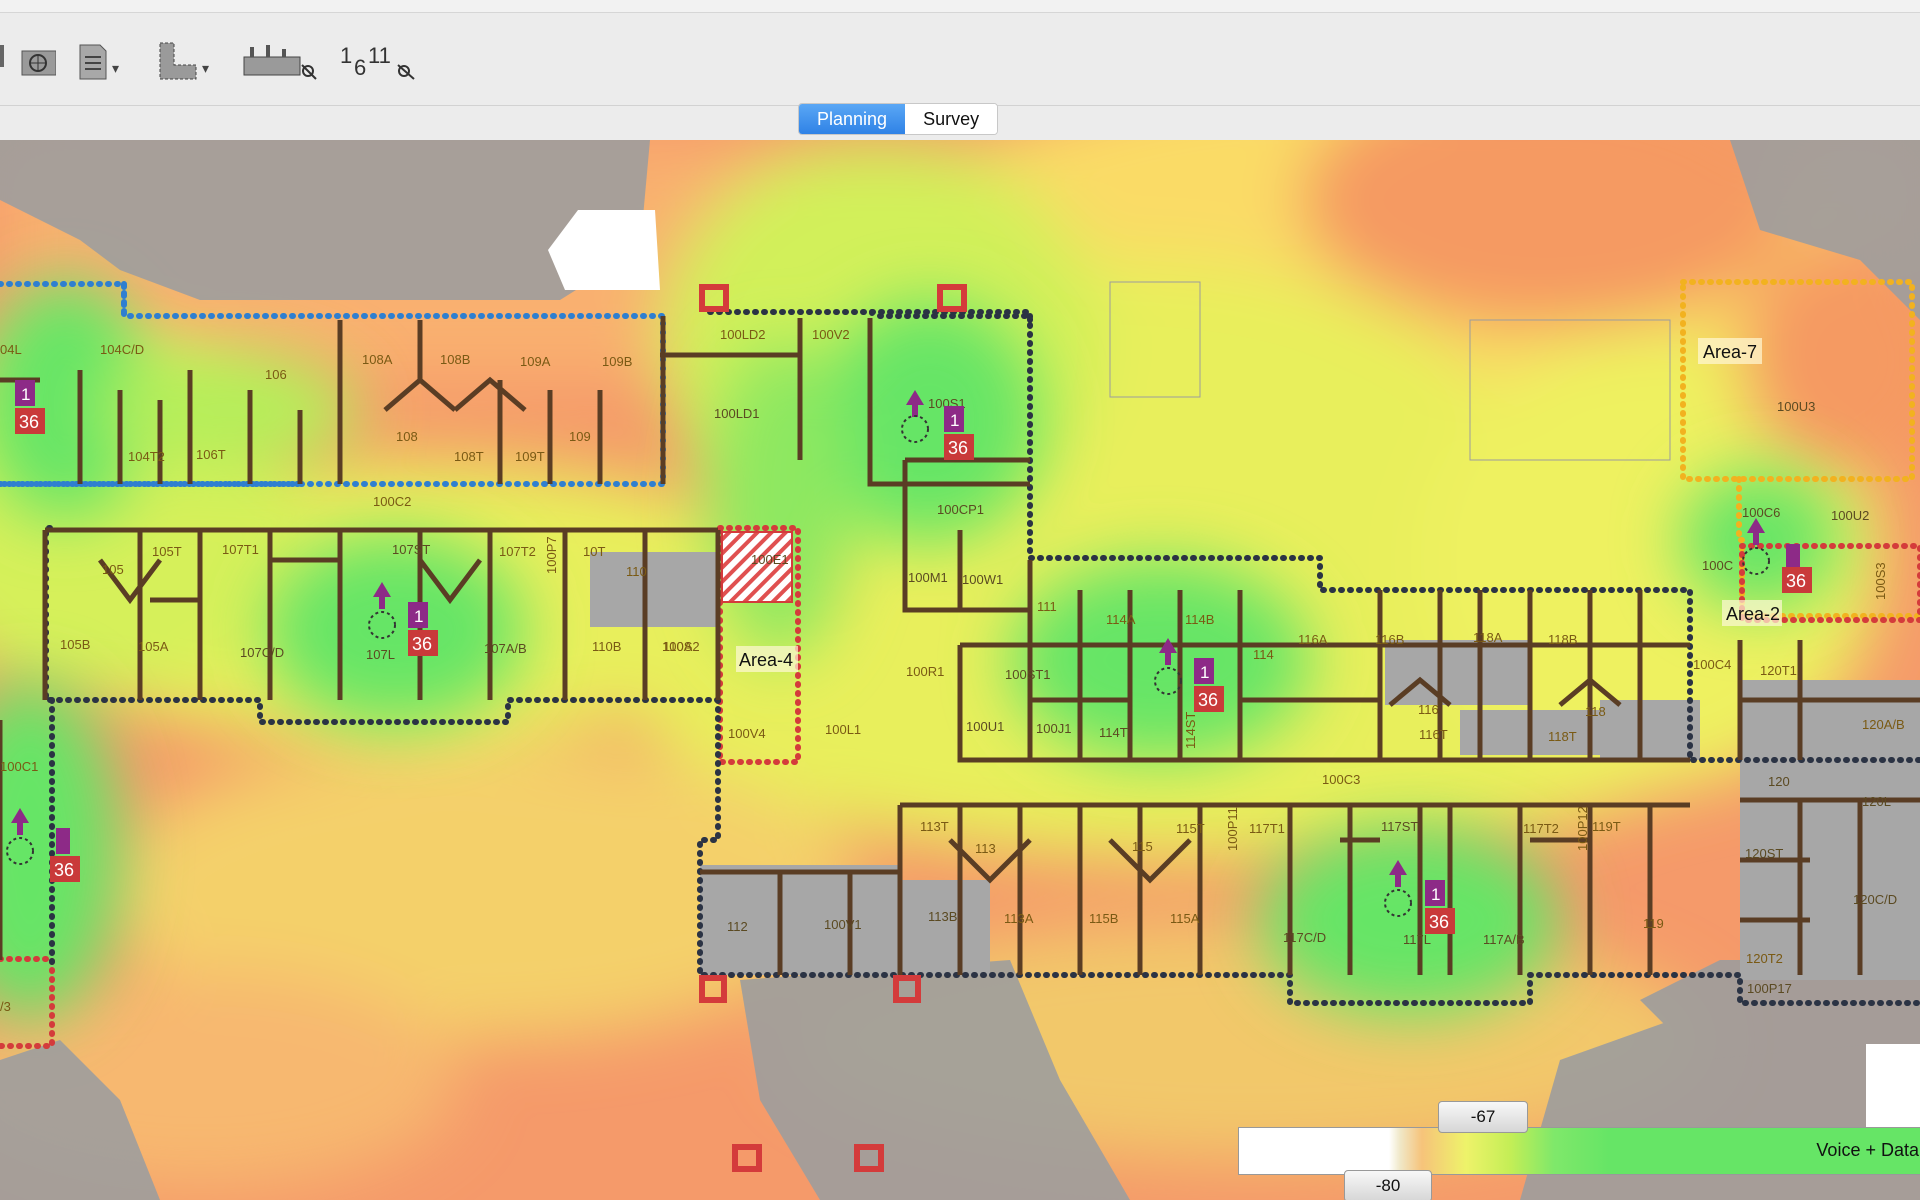 This screenshot has width=1920, height=1200. I want to click on svg-text: 116B, so click(1389, 639).